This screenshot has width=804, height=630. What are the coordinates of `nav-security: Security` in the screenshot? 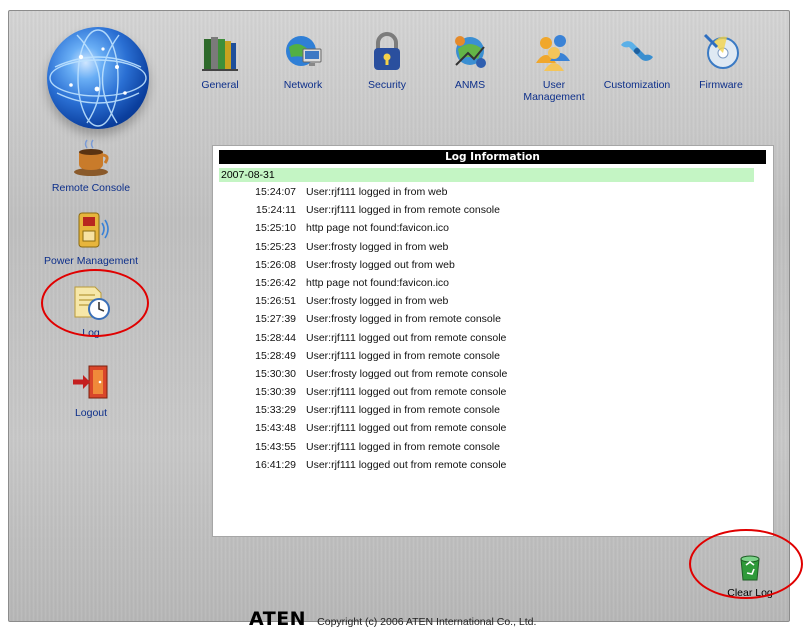 It's located at (387, 60).